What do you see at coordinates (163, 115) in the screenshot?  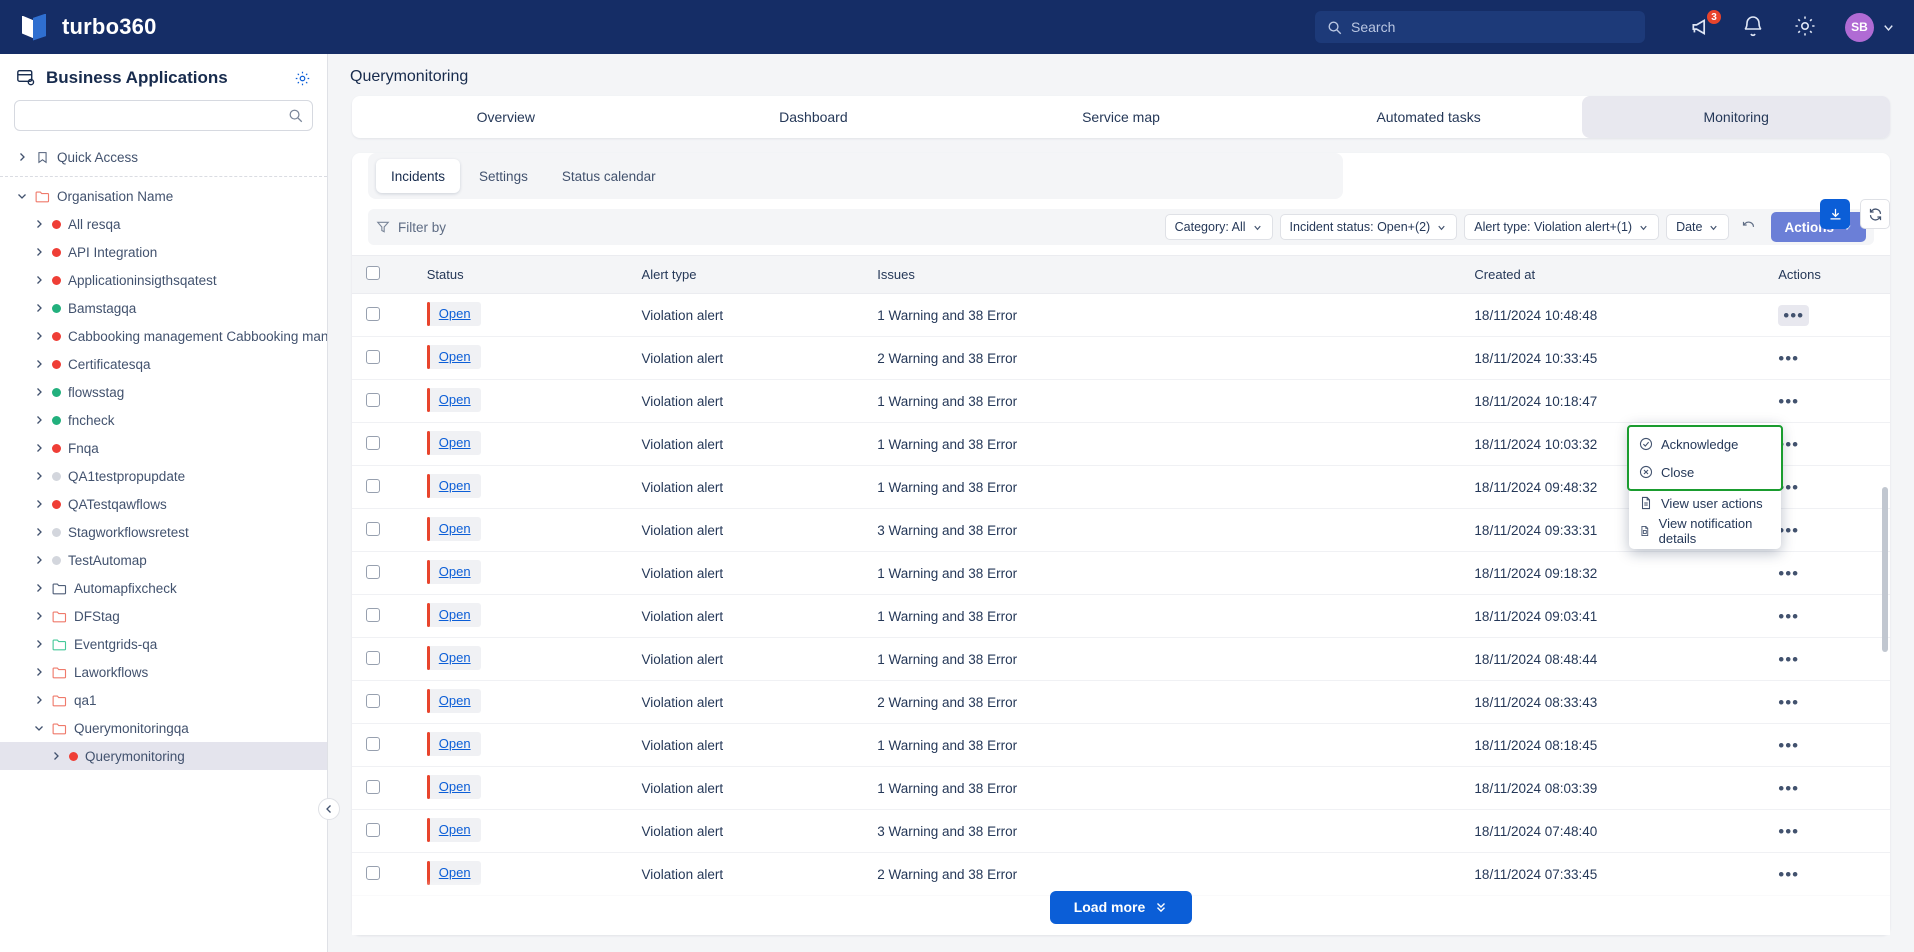 I see `sidebar-search-input` at bounding box center [163, 115].